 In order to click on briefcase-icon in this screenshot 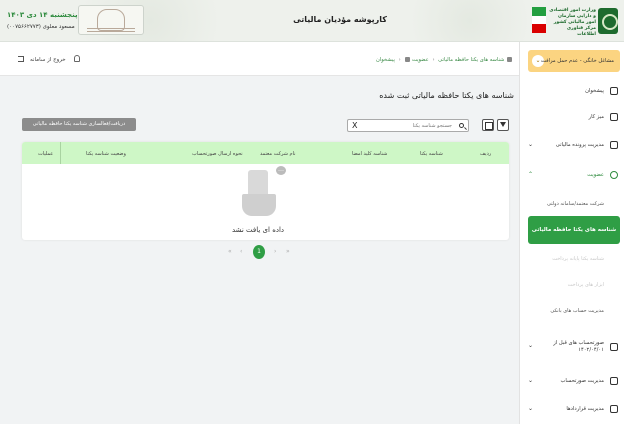, I will do `click(614, 117)`.